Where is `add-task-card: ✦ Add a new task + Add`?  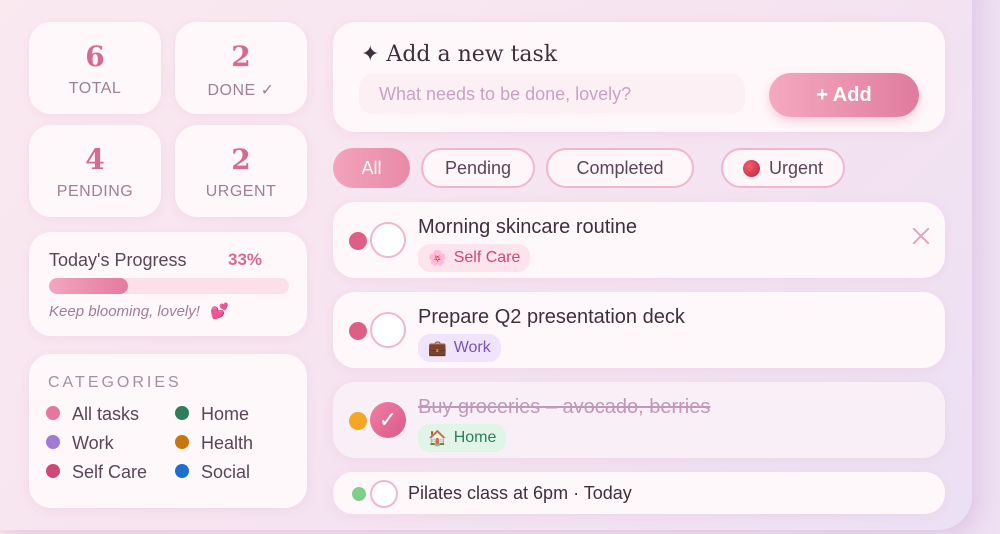
add-task-card: ✦ Add a new task + Add is located at coordinates (639, 77).